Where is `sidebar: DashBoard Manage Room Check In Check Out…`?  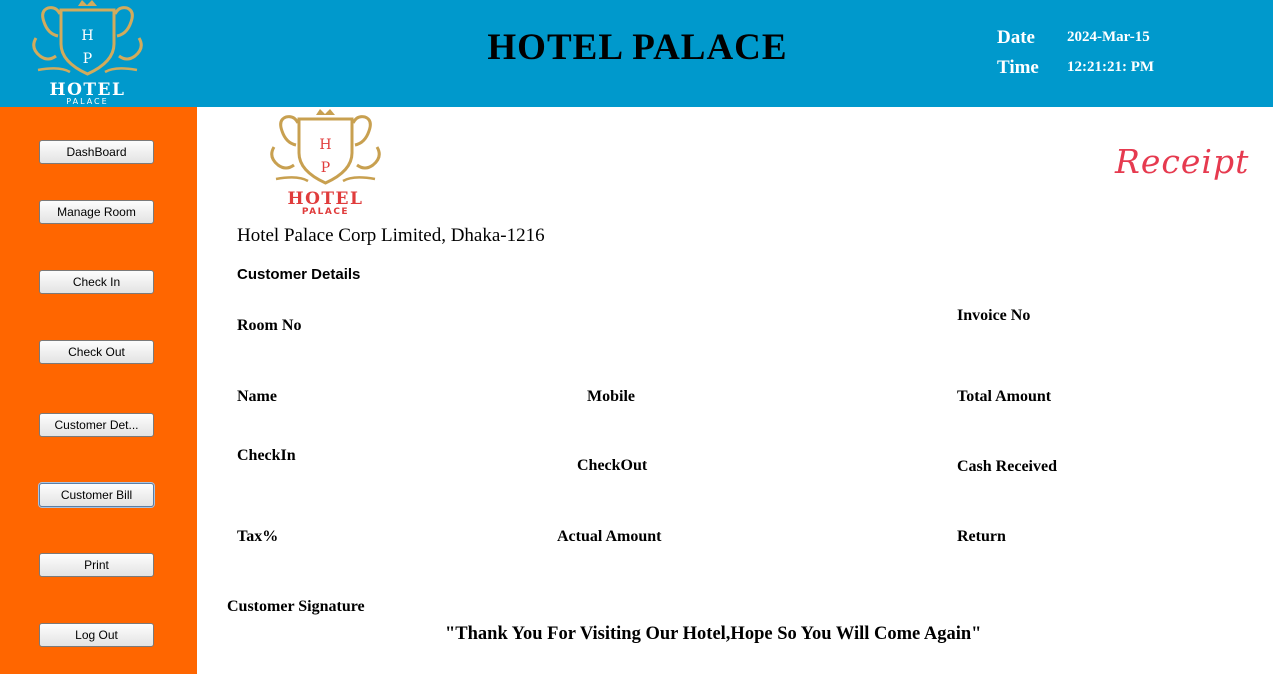
sidebar: DashBoard Manage Room Check In Check Out… is located at coordinates (98, 390).